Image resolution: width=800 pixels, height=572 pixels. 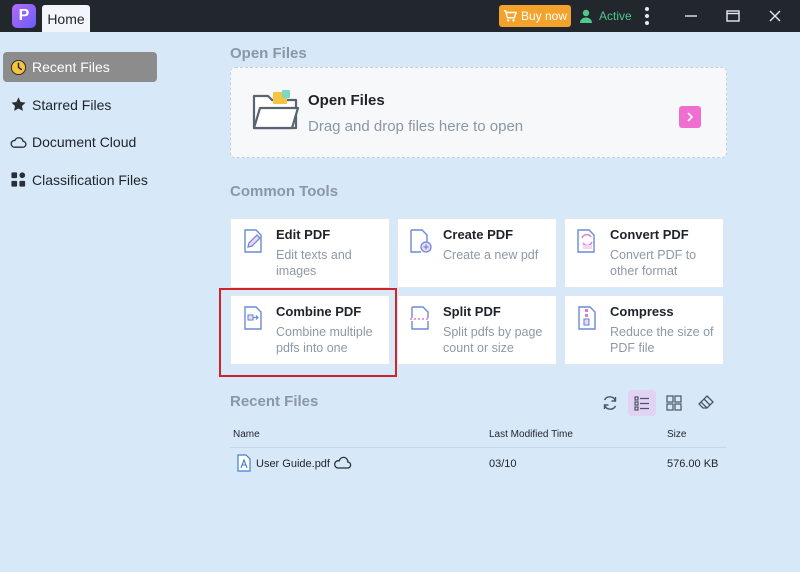 What do you see at coordinates (268, 53) in the screenshot?
I see `open-files-heading: Open Files` at bounding box center [268, 53].